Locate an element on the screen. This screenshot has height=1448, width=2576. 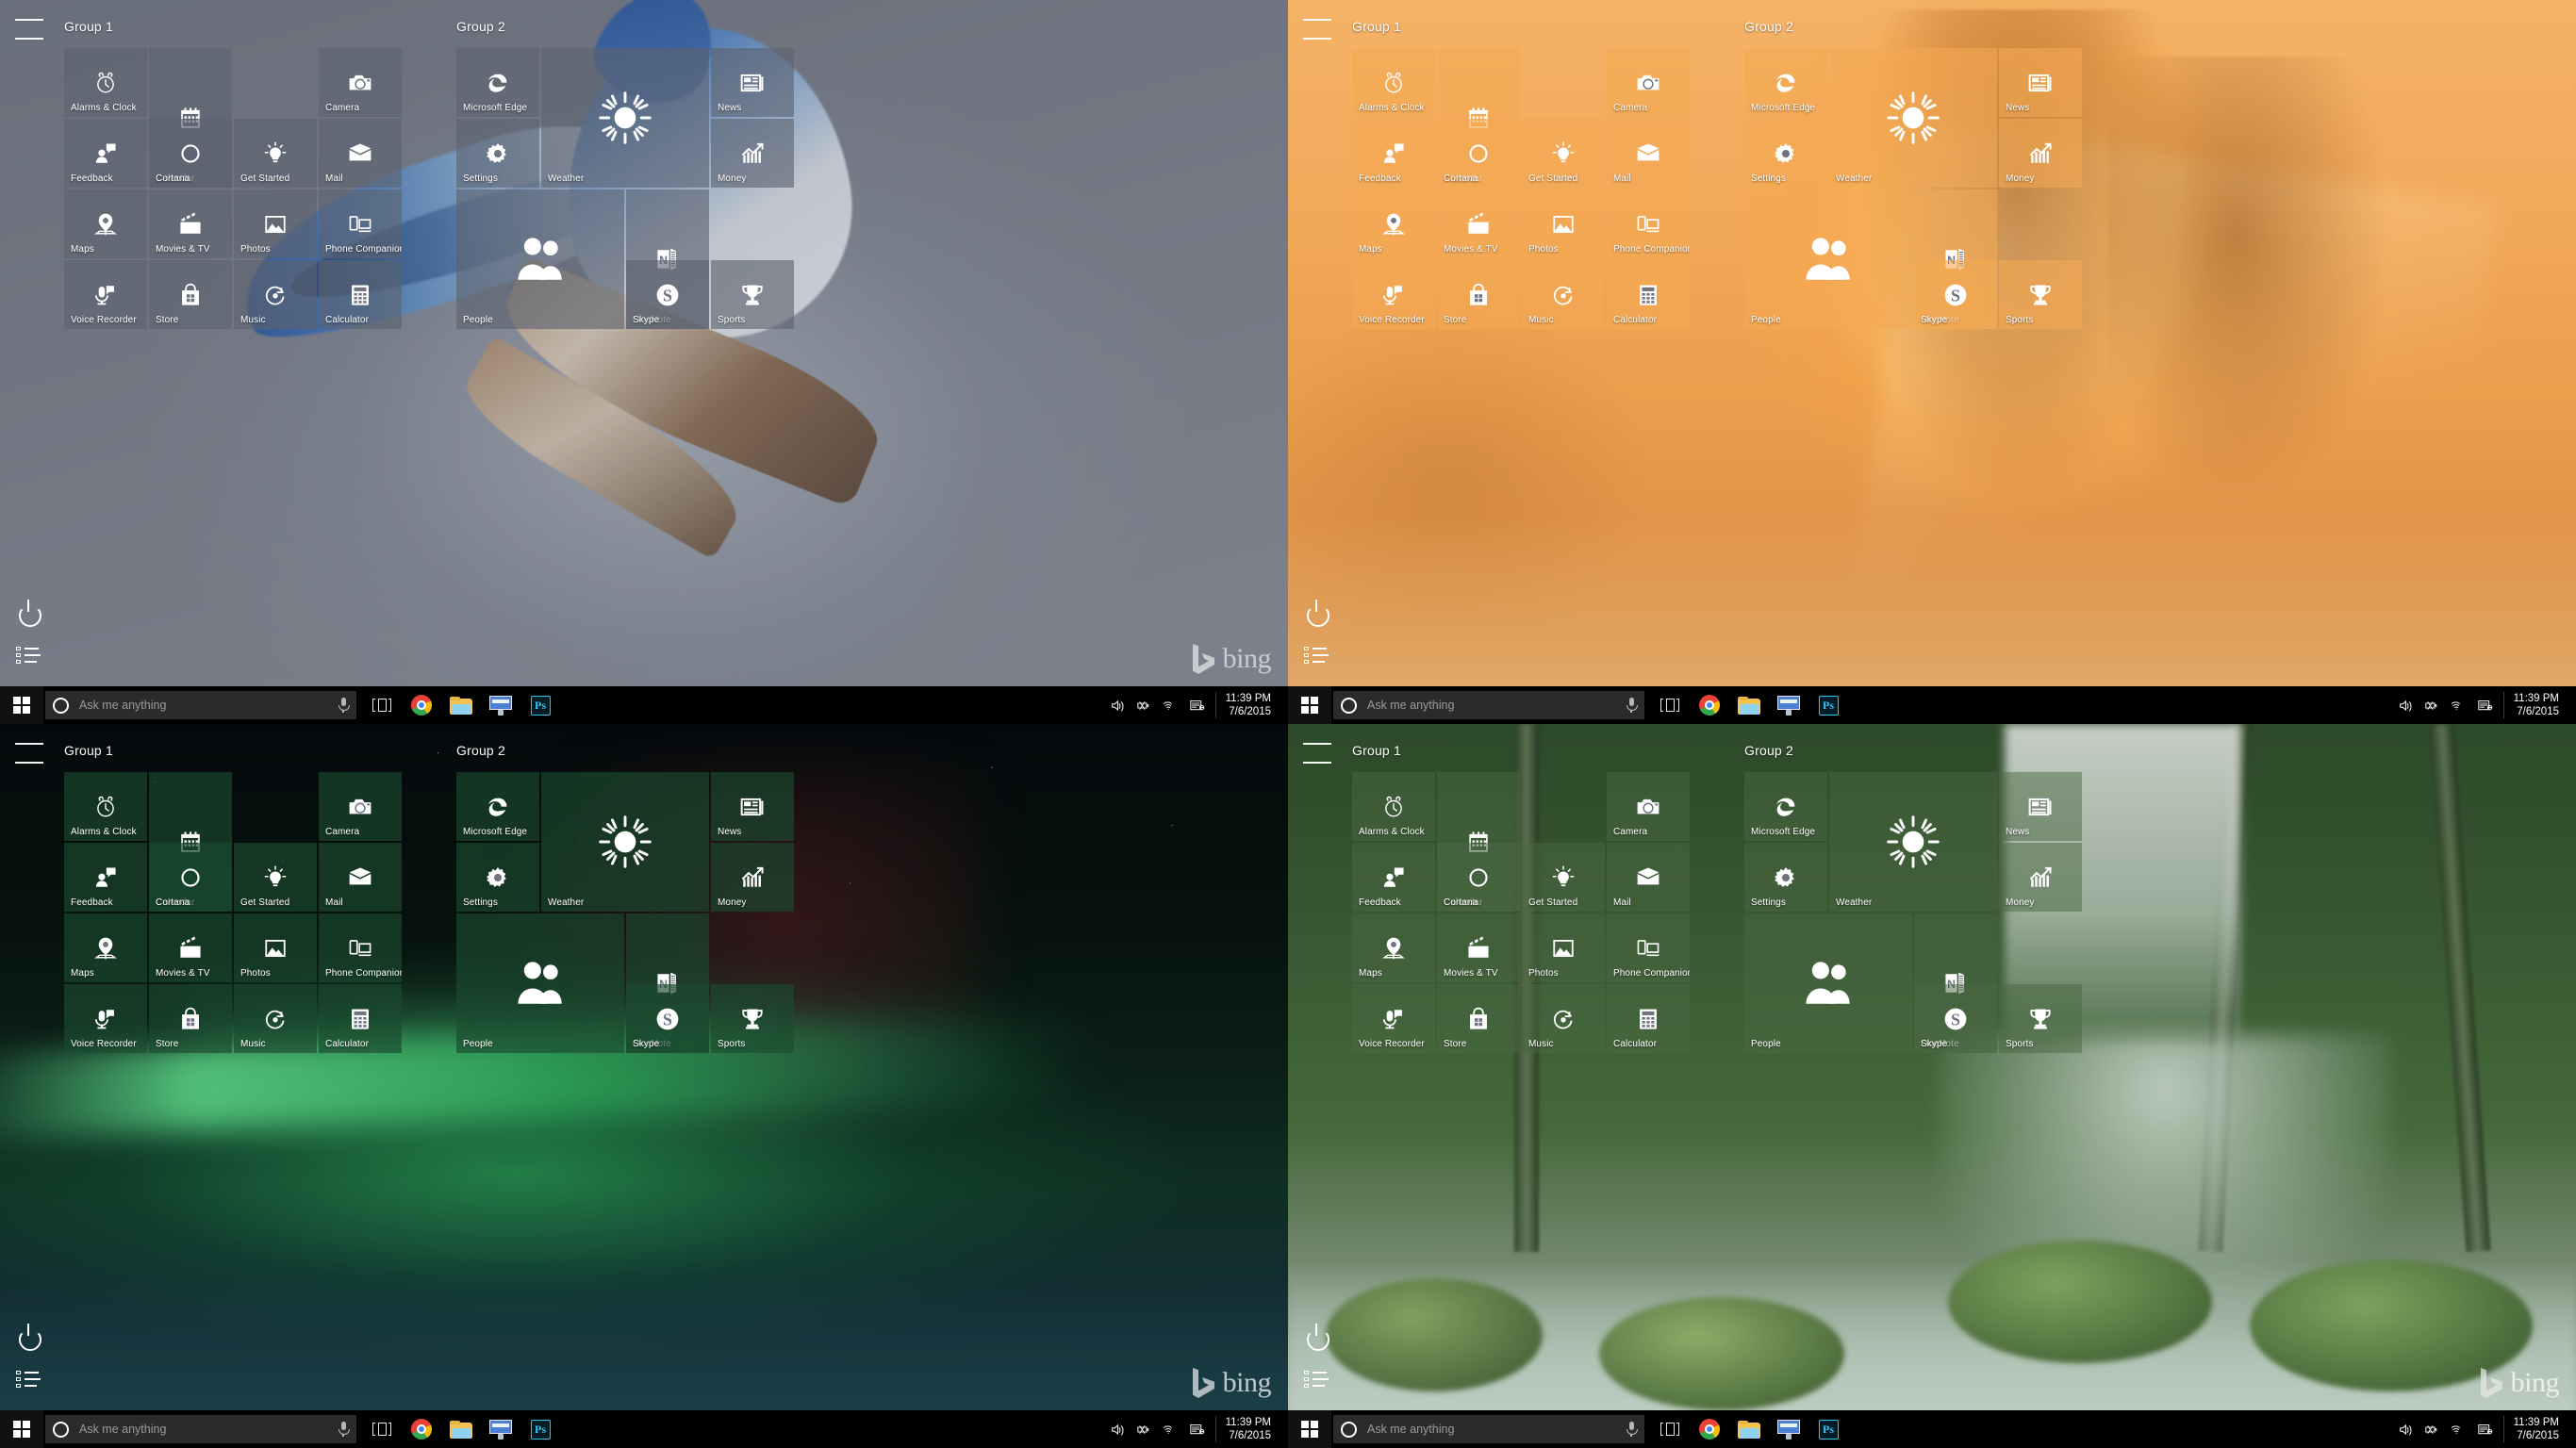
taskbar-clock: 11:39 PM 7/6/2015 is located at coordinates (1247, 1429).